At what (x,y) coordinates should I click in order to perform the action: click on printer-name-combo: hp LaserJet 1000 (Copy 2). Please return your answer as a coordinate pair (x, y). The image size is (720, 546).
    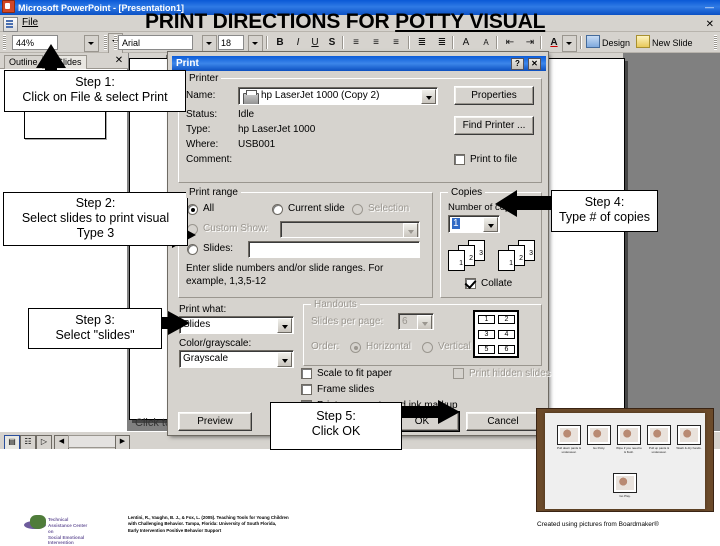
    Looking at the image, I should click on (338, 96).